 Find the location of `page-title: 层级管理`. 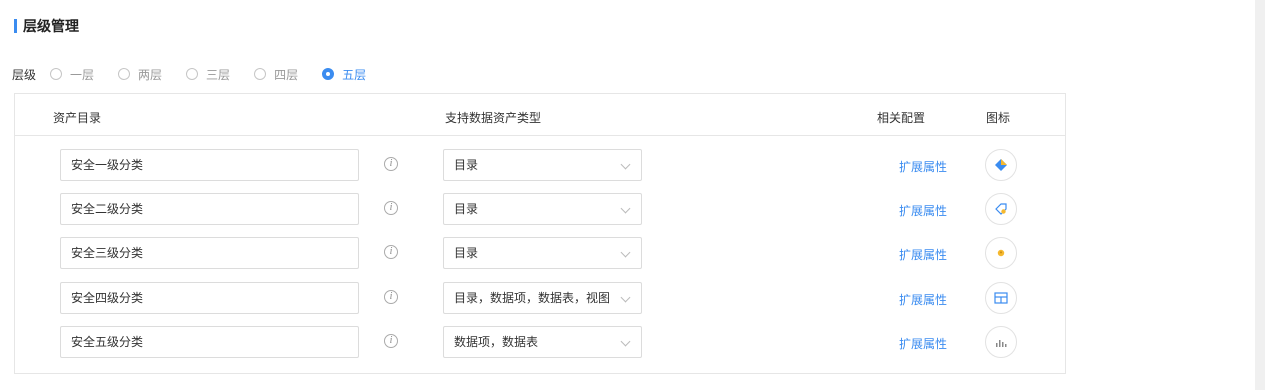

page-title: 层级管理 is located at coordinates (51, 26).